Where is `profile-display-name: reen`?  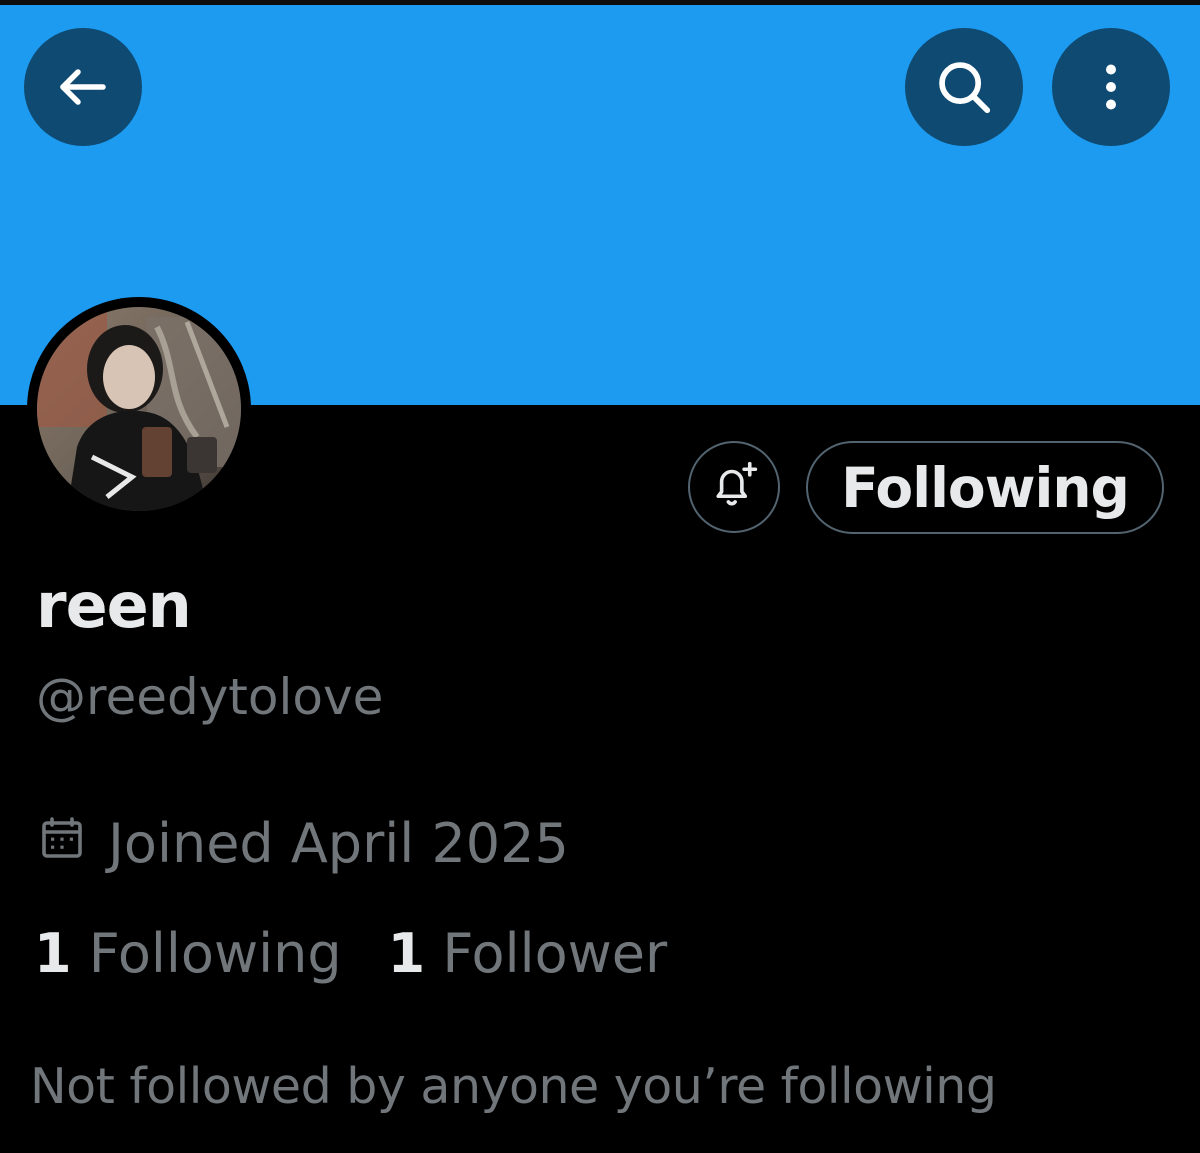
profile-display-name: reen is located at coordinates (114, 605).